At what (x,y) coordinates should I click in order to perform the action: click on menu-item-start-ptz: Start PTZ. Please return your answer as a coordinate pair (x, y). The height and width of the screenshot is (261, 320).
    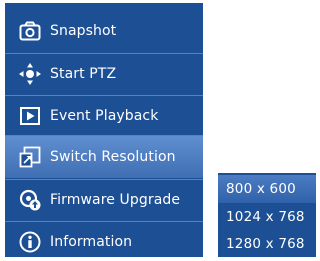
    Looking at the image, I should click on (104, 73).